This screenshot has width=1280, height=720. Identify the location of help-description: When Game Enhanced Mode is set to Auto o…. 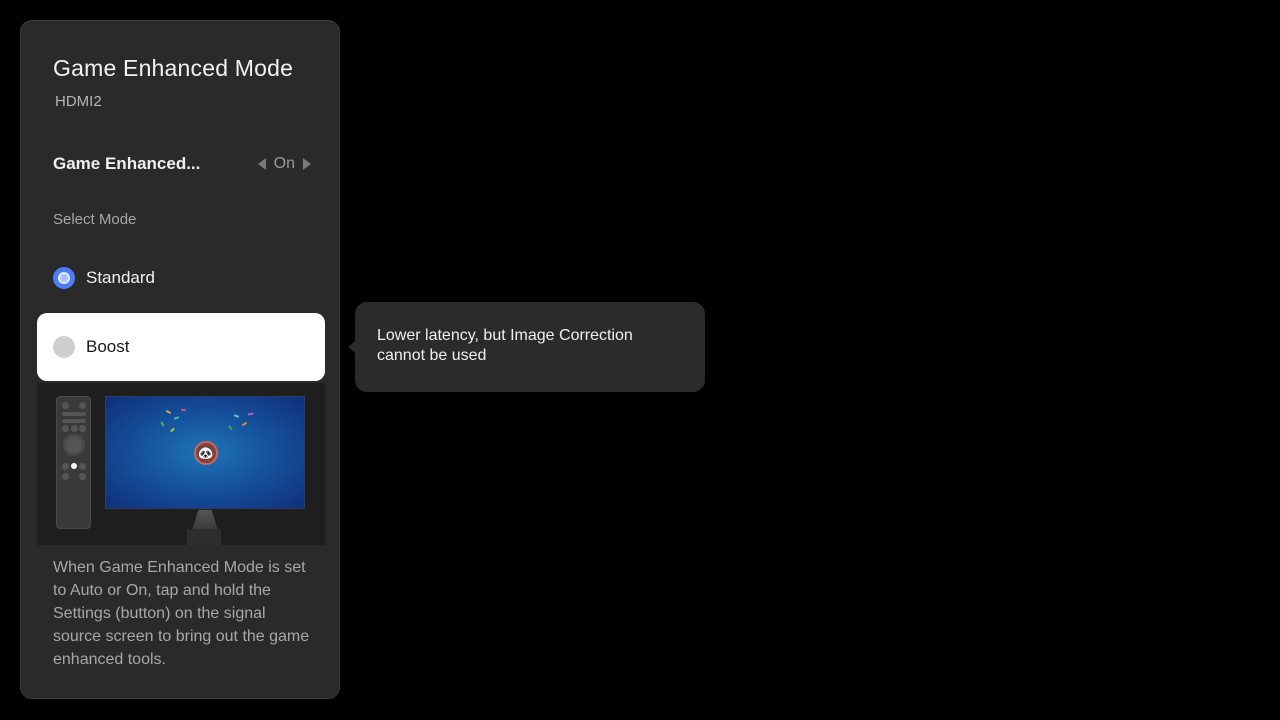
(181, 613).